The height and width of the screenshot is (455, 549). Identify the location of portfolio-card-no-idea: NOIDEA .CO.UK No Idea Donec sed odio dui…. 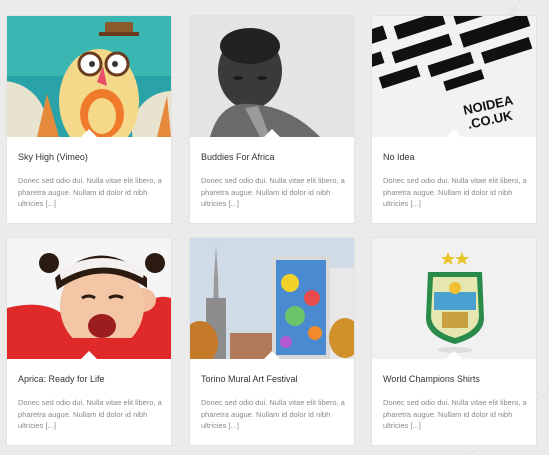
(454, 119).